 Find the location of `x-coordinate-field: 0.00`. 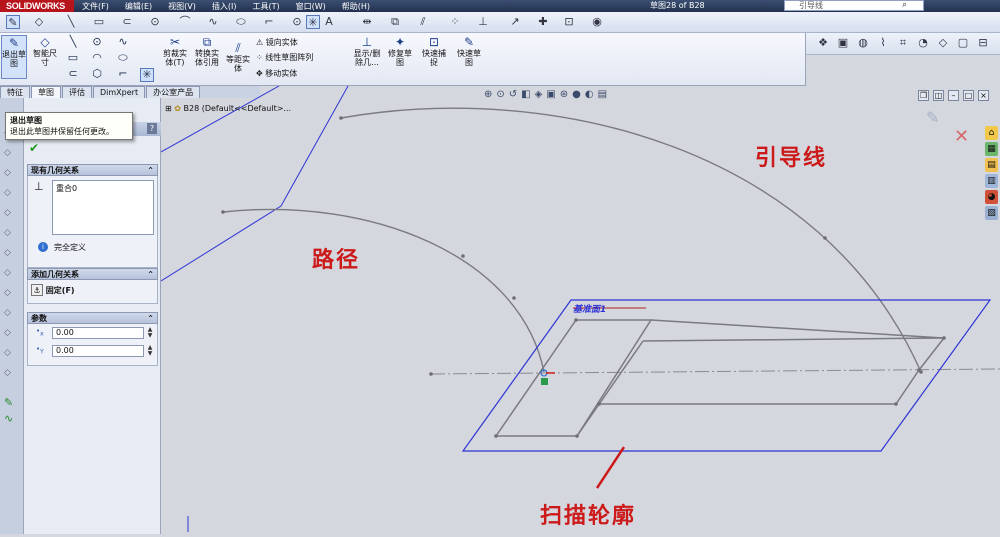

x-coordinate-field: 0.00 is located at coordinates (98, 333).